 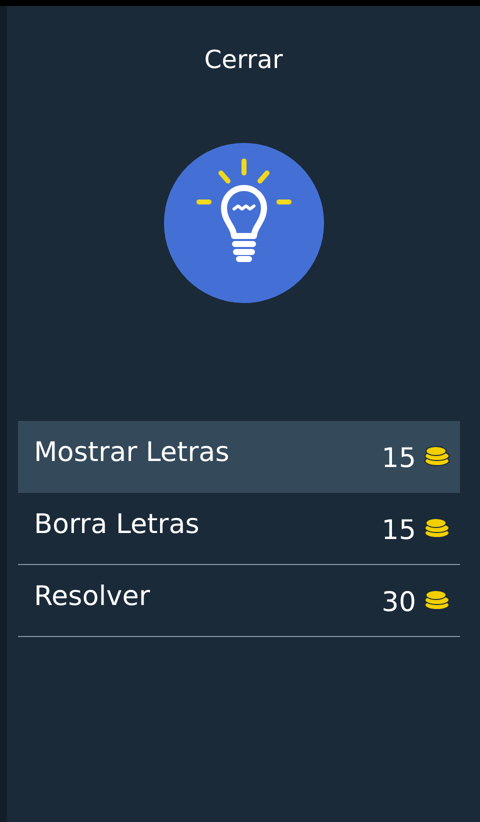 I want to click on option-label: Resolver, so click(x=92, y=597).